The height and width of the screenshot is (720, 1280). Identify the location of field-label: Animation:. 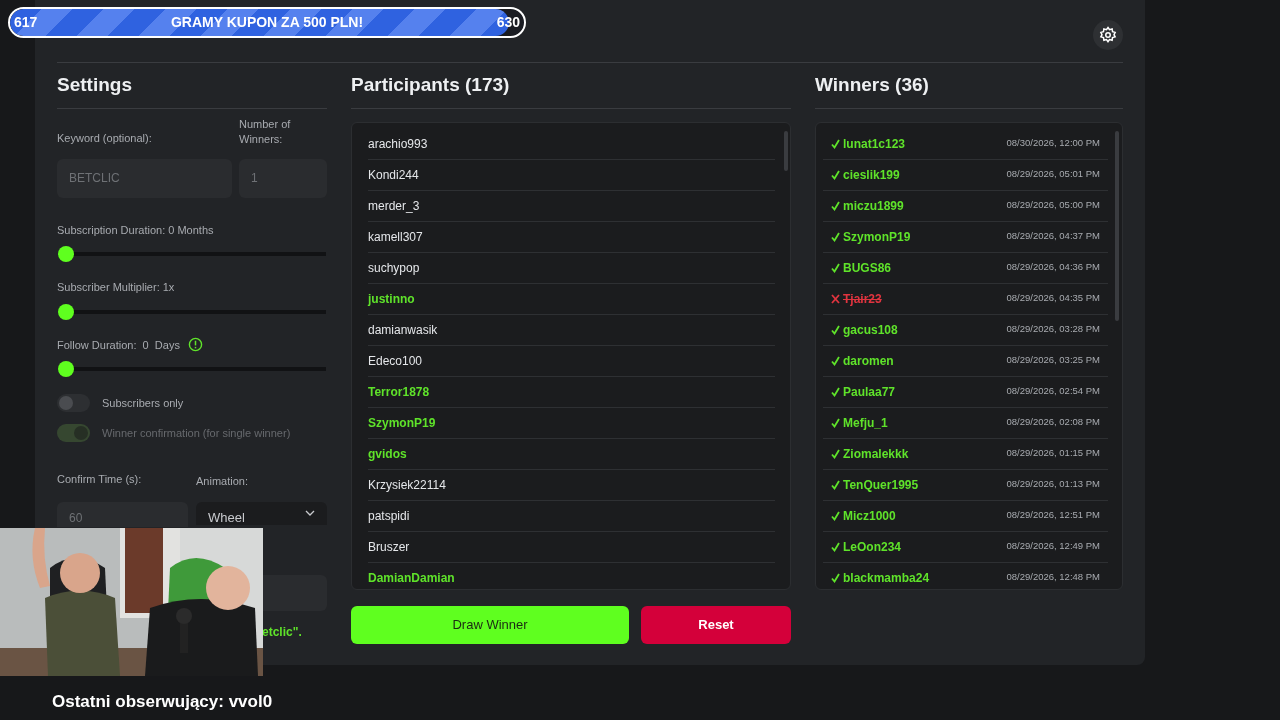
(222, 481).